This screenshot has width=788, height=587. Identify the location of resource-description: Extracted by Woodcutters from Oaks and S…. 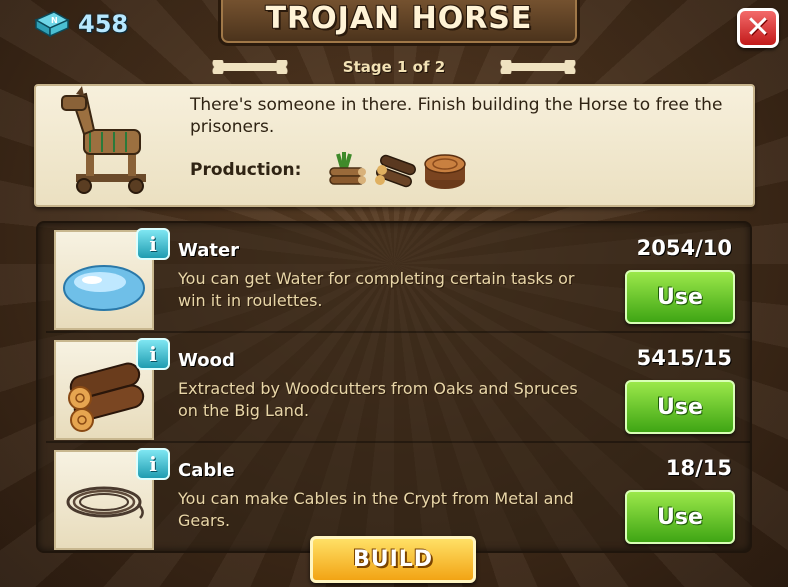
(378, 399).